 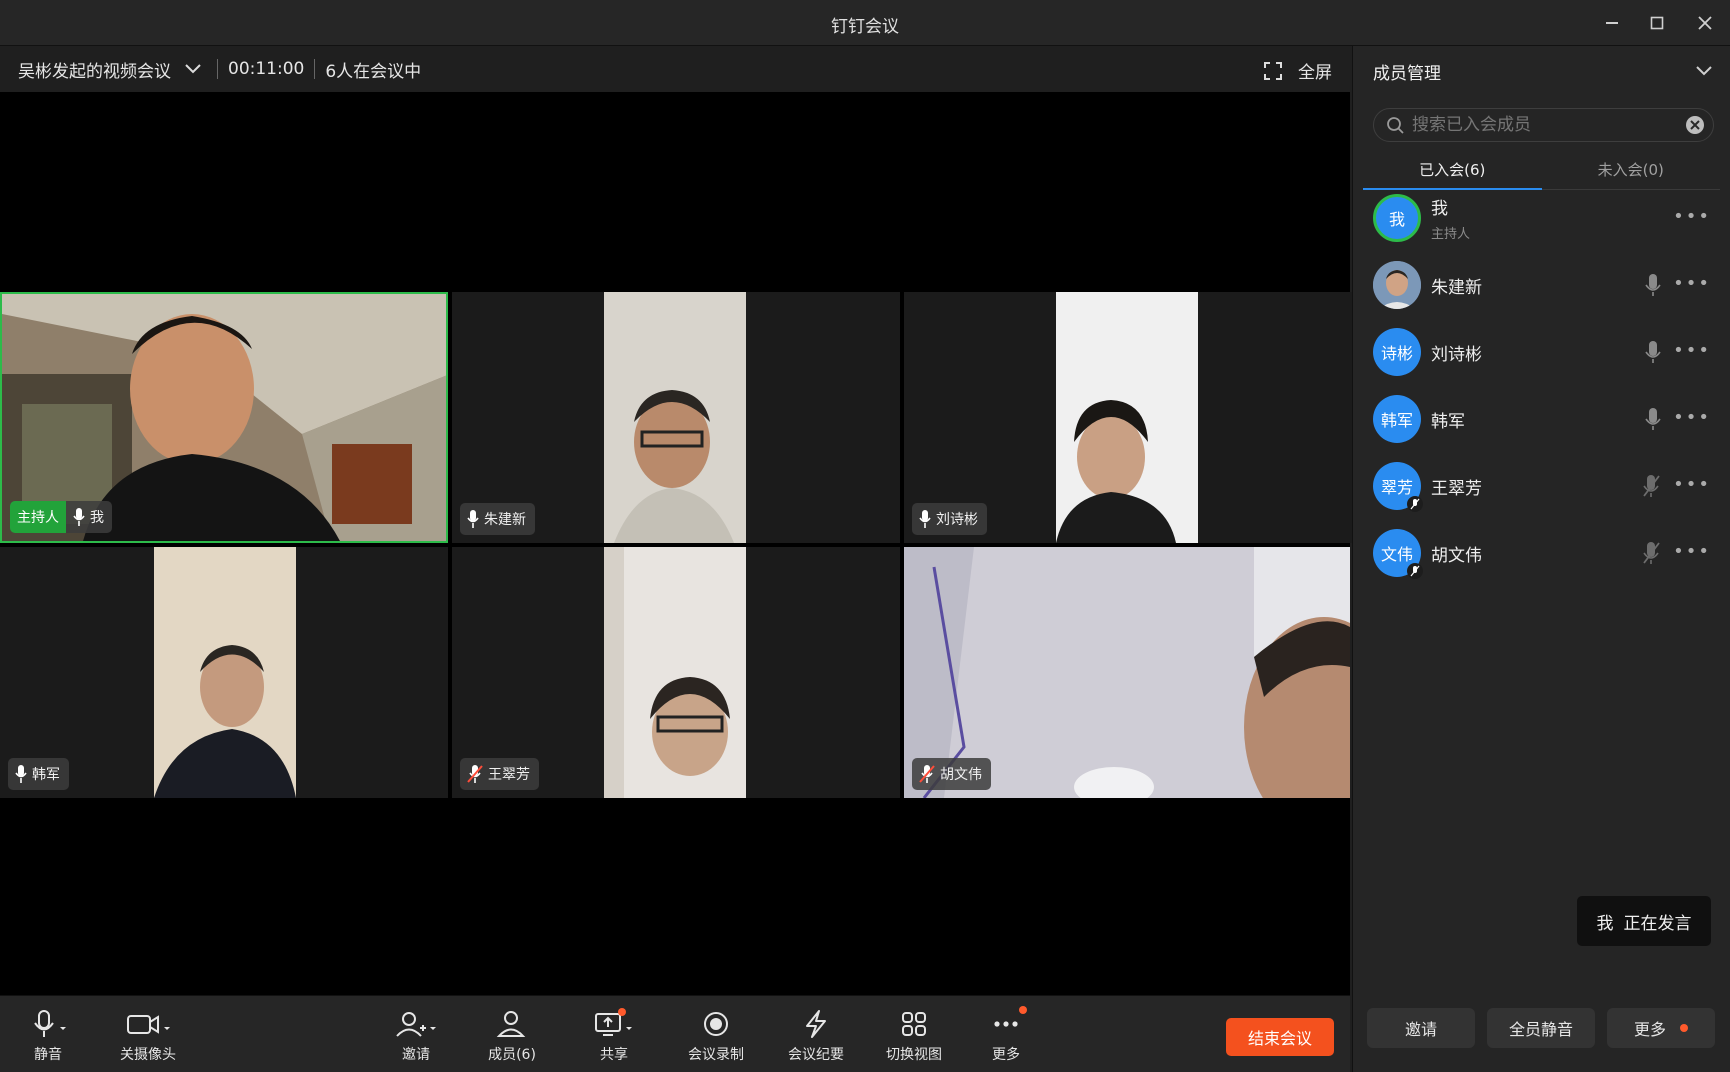 I want to click on member-search, so click(x=1543, y=125).